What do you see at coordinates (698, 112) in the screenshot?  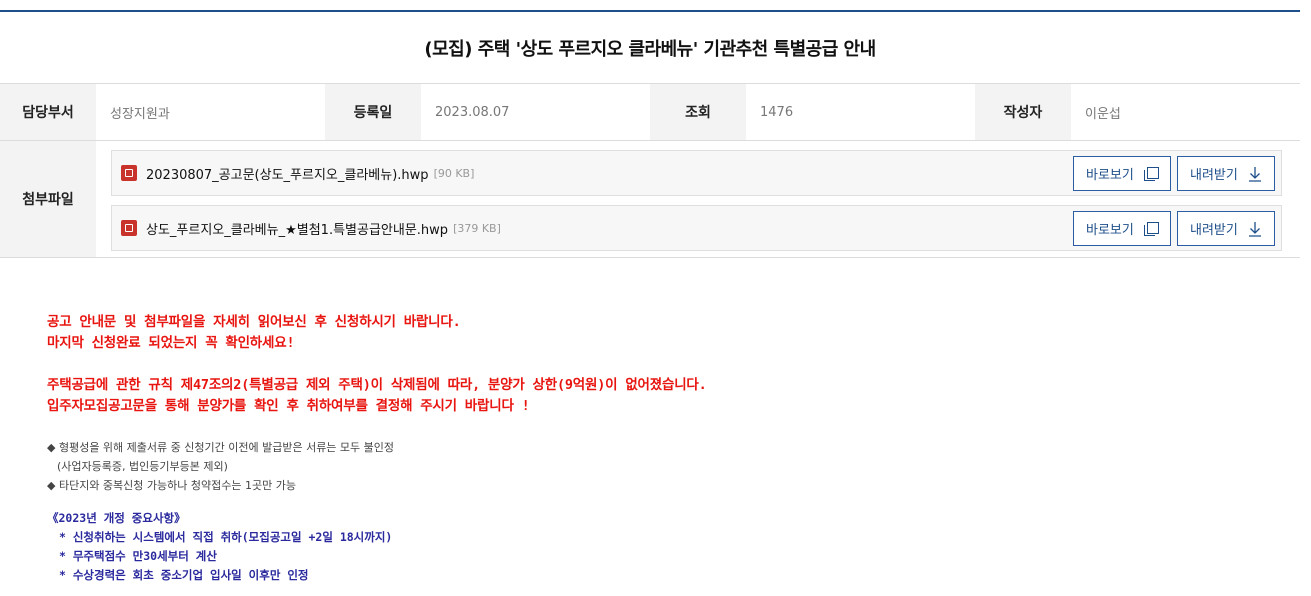 I see `views-label: 조회` at bounding box center [698, 112].